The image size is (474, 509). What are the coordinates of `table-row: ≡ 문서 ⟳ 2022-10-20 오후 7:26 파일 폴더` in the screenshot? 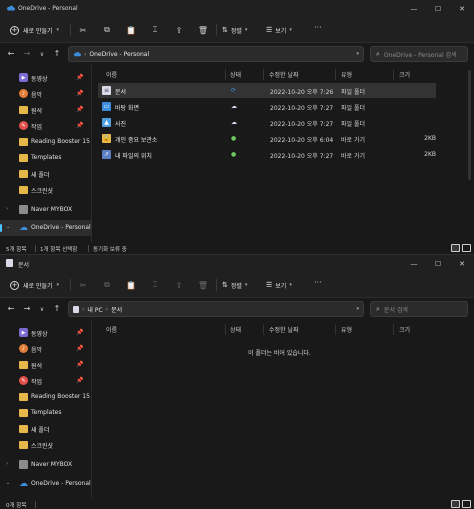 It's located at (267, 90).